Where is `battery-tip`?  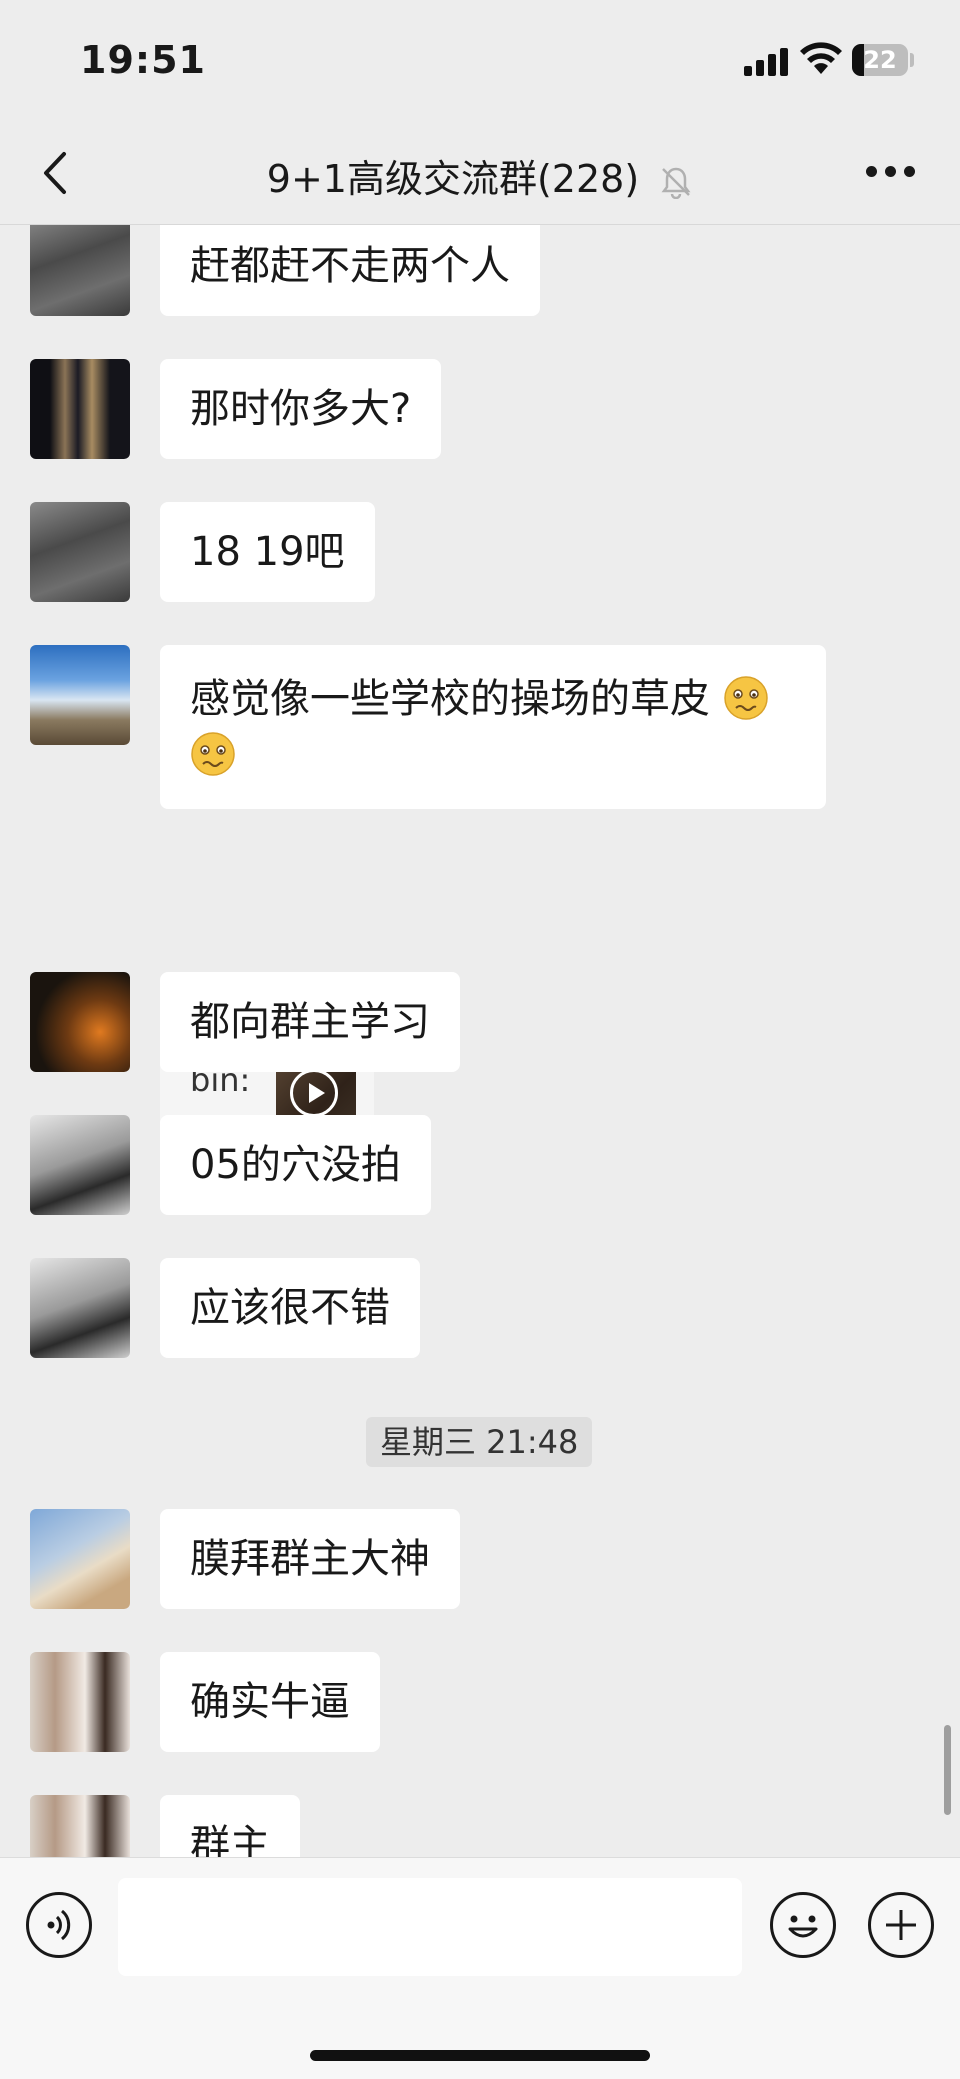 battery-tip is located at coordinates (912, 60).